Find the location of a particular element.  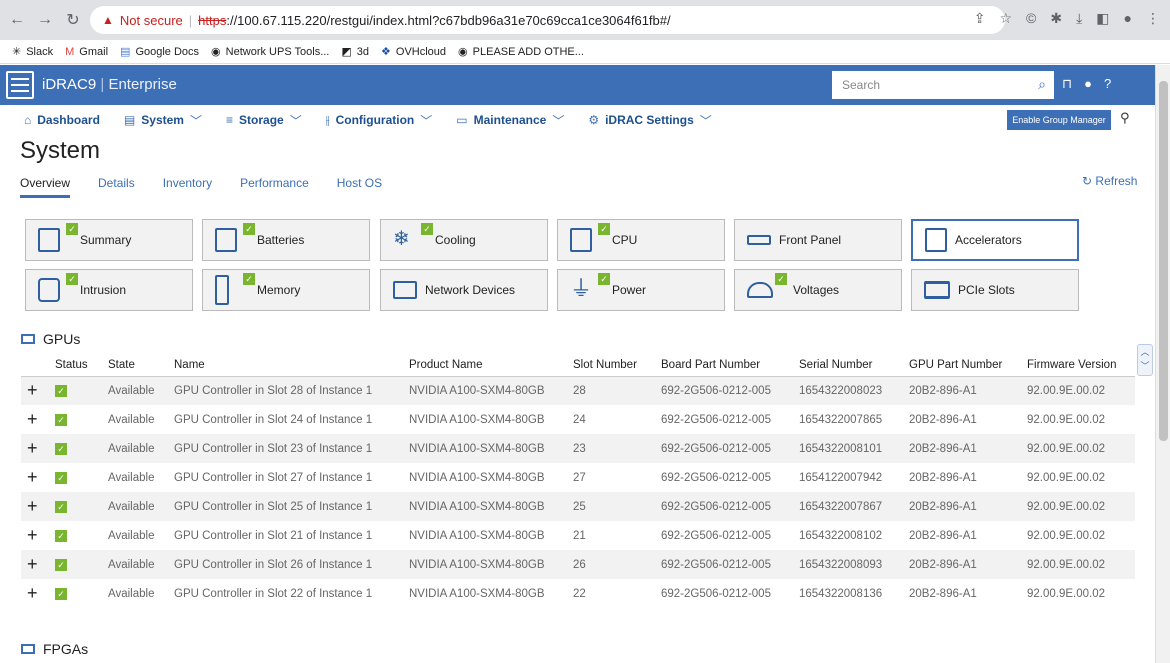

menu-system: ▤ System ﹀ is located at coordinates (163, 120).